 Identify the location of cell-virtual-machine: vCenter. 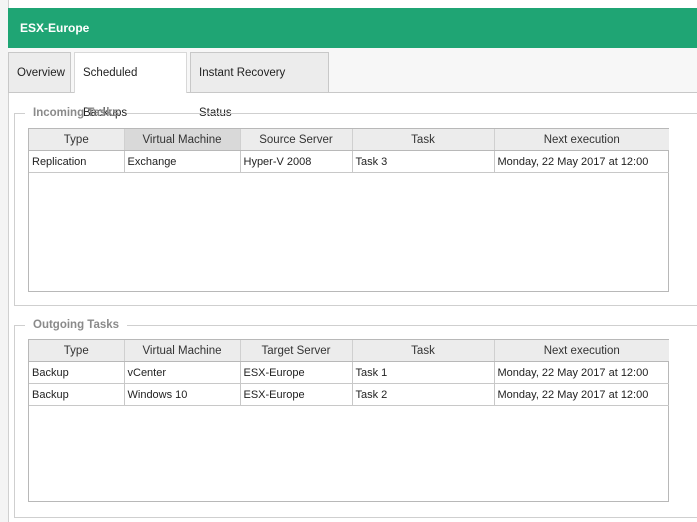
(182, 372).